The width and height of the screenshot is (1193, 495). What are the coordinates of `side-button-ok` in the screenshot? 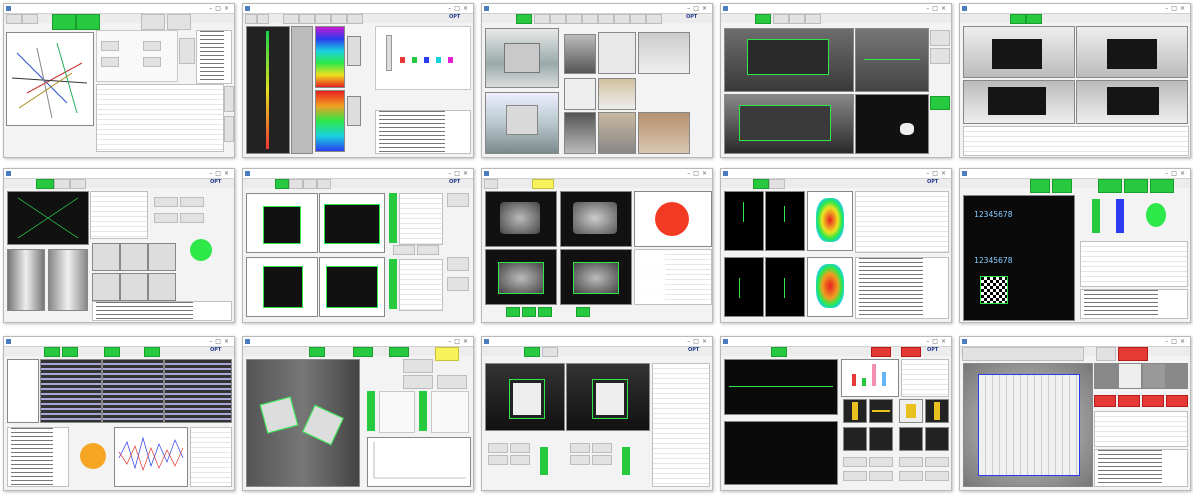 It's located at (940, 103).